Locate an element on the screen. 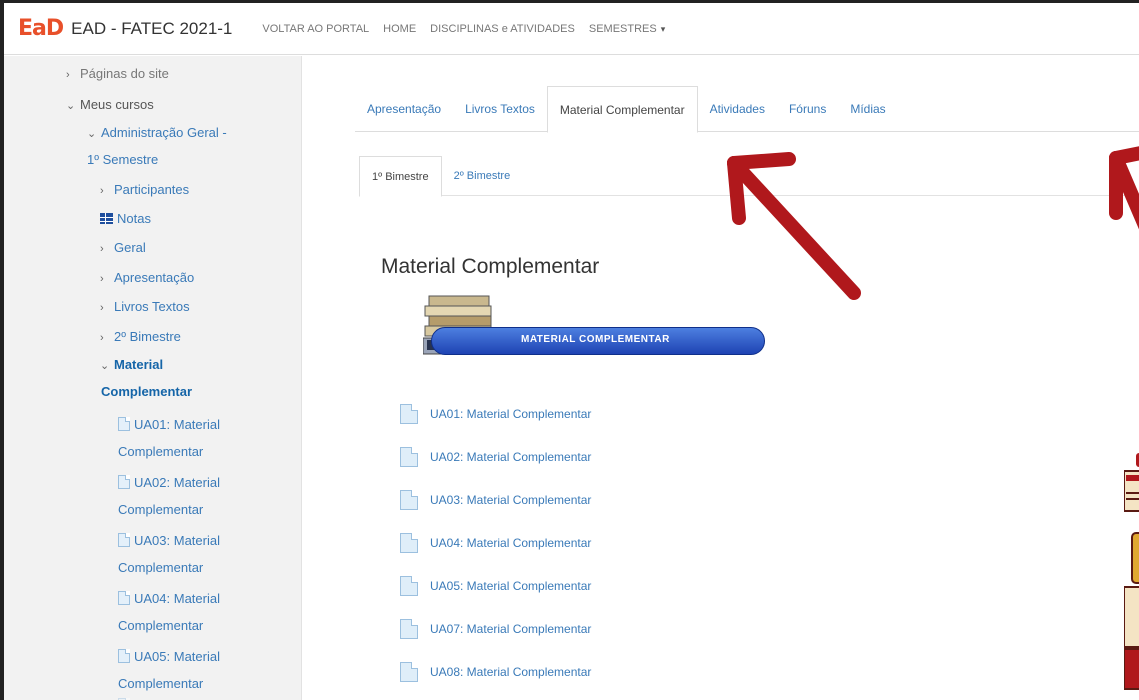  sidebar-item-course: ⌄ Administração Geral - is located at coordinates (157, 133).